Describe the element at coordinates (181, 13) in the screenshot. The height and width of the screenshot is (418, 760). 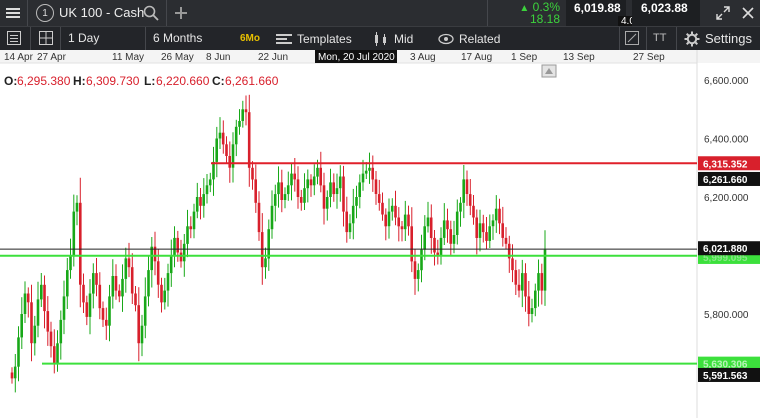
I see `add-tab-icon` at that location.